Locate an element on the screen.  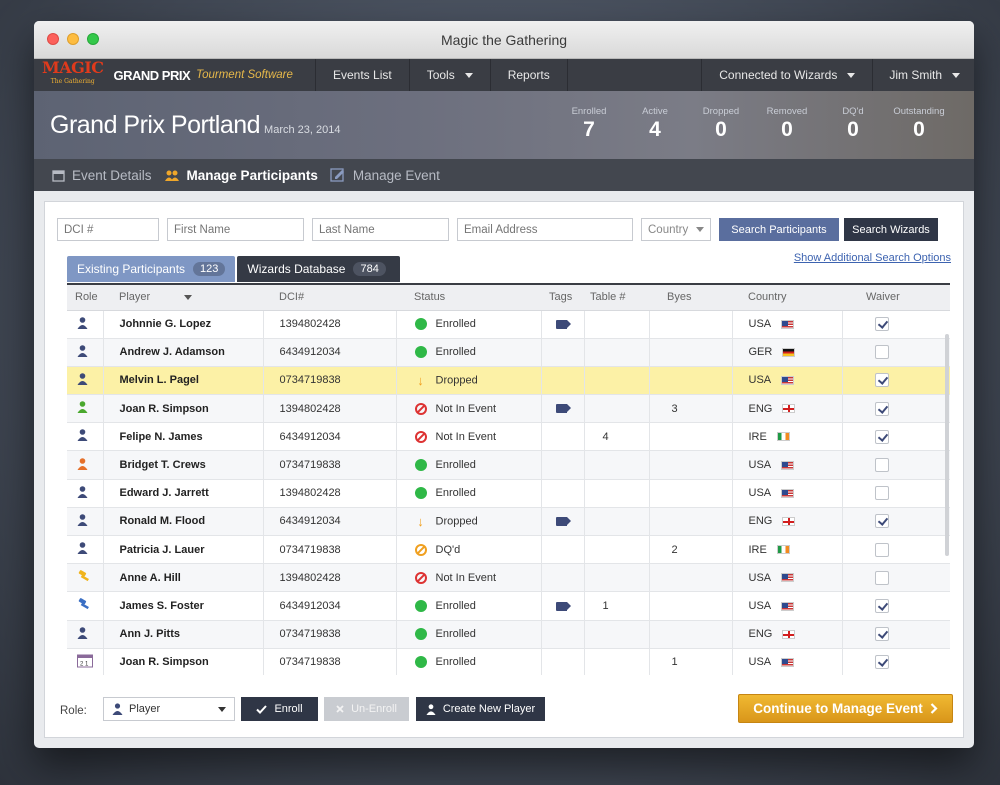
svg-text: 2 1 is located at coordinates (84, 664).